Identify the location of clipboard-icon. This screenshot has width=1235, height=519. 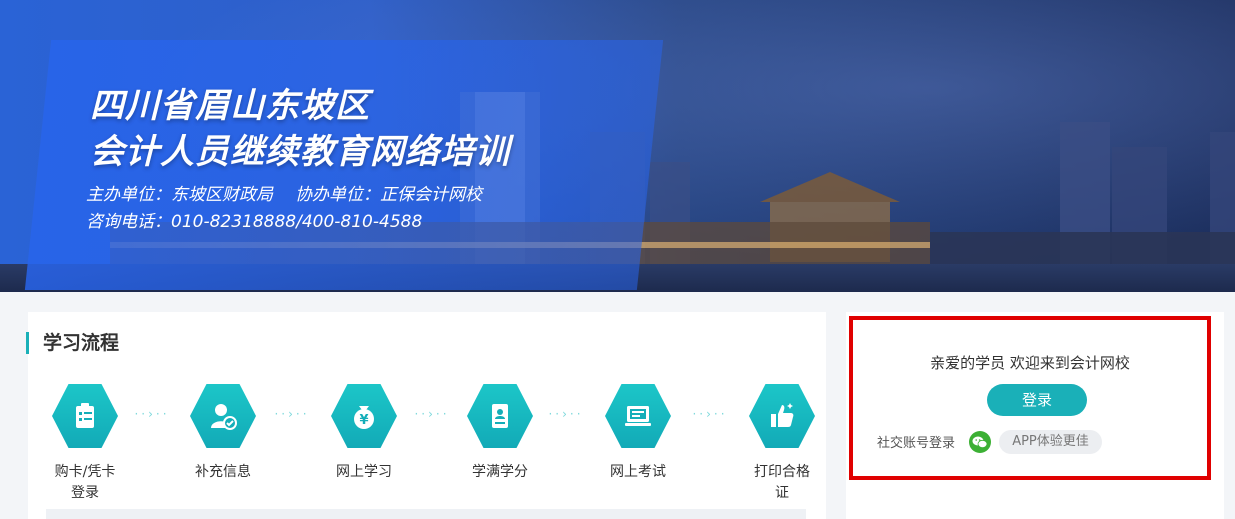
(85, 416).